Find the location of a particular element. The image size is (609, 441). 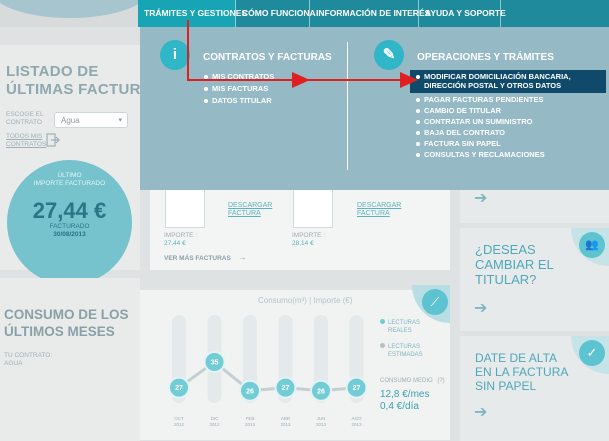

menu-cambio-titular: Cambio de titular is located at coordinates (458, 110).